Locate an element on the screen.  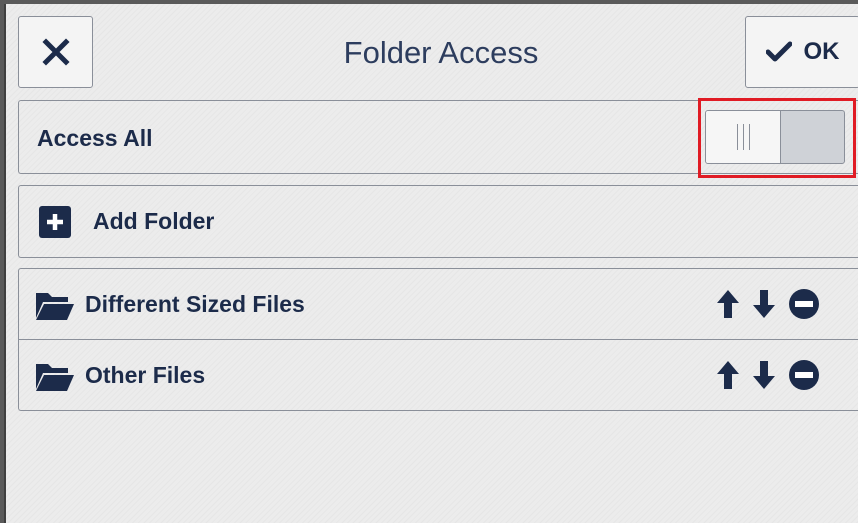
plus-square-icon is located at coordinates (55, 222).